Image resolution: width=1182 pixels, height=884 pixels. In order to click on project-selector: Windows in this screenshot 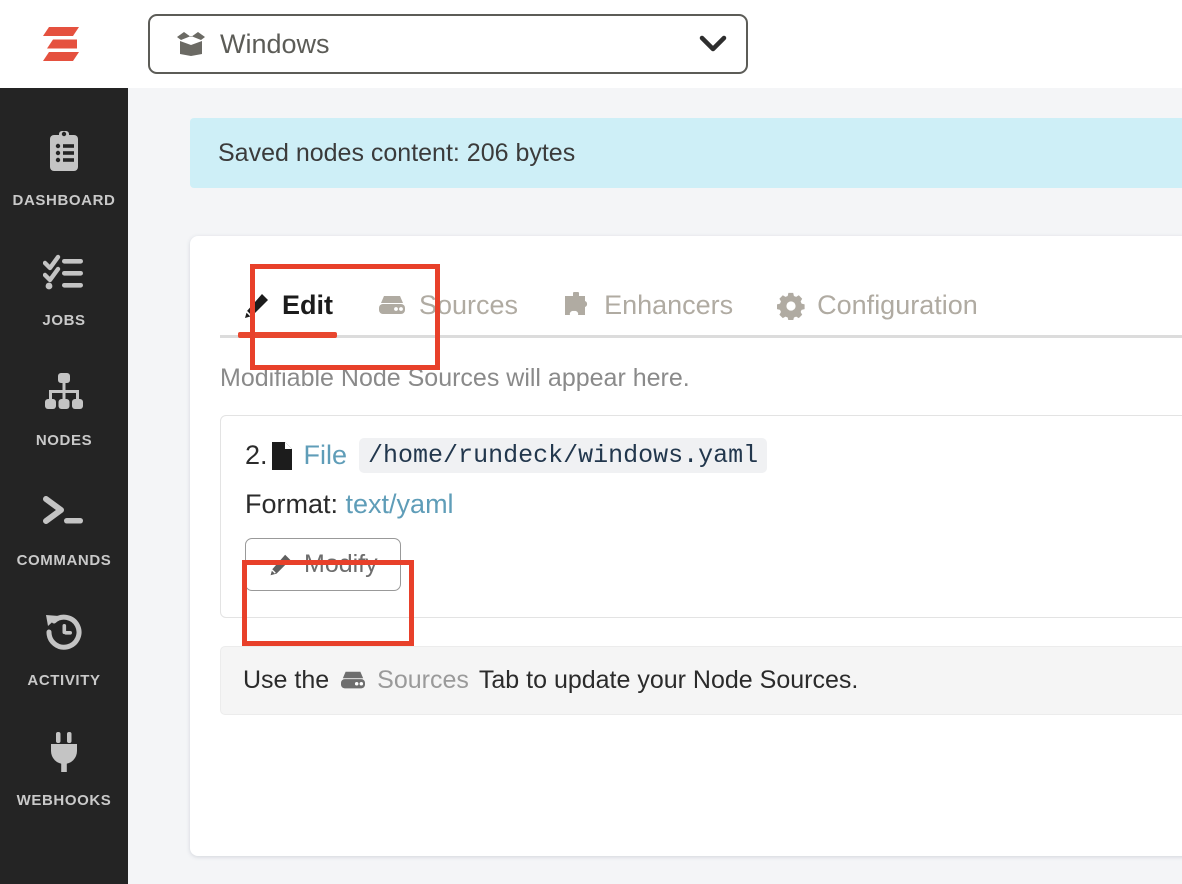, I will do `click(448, 44)`.